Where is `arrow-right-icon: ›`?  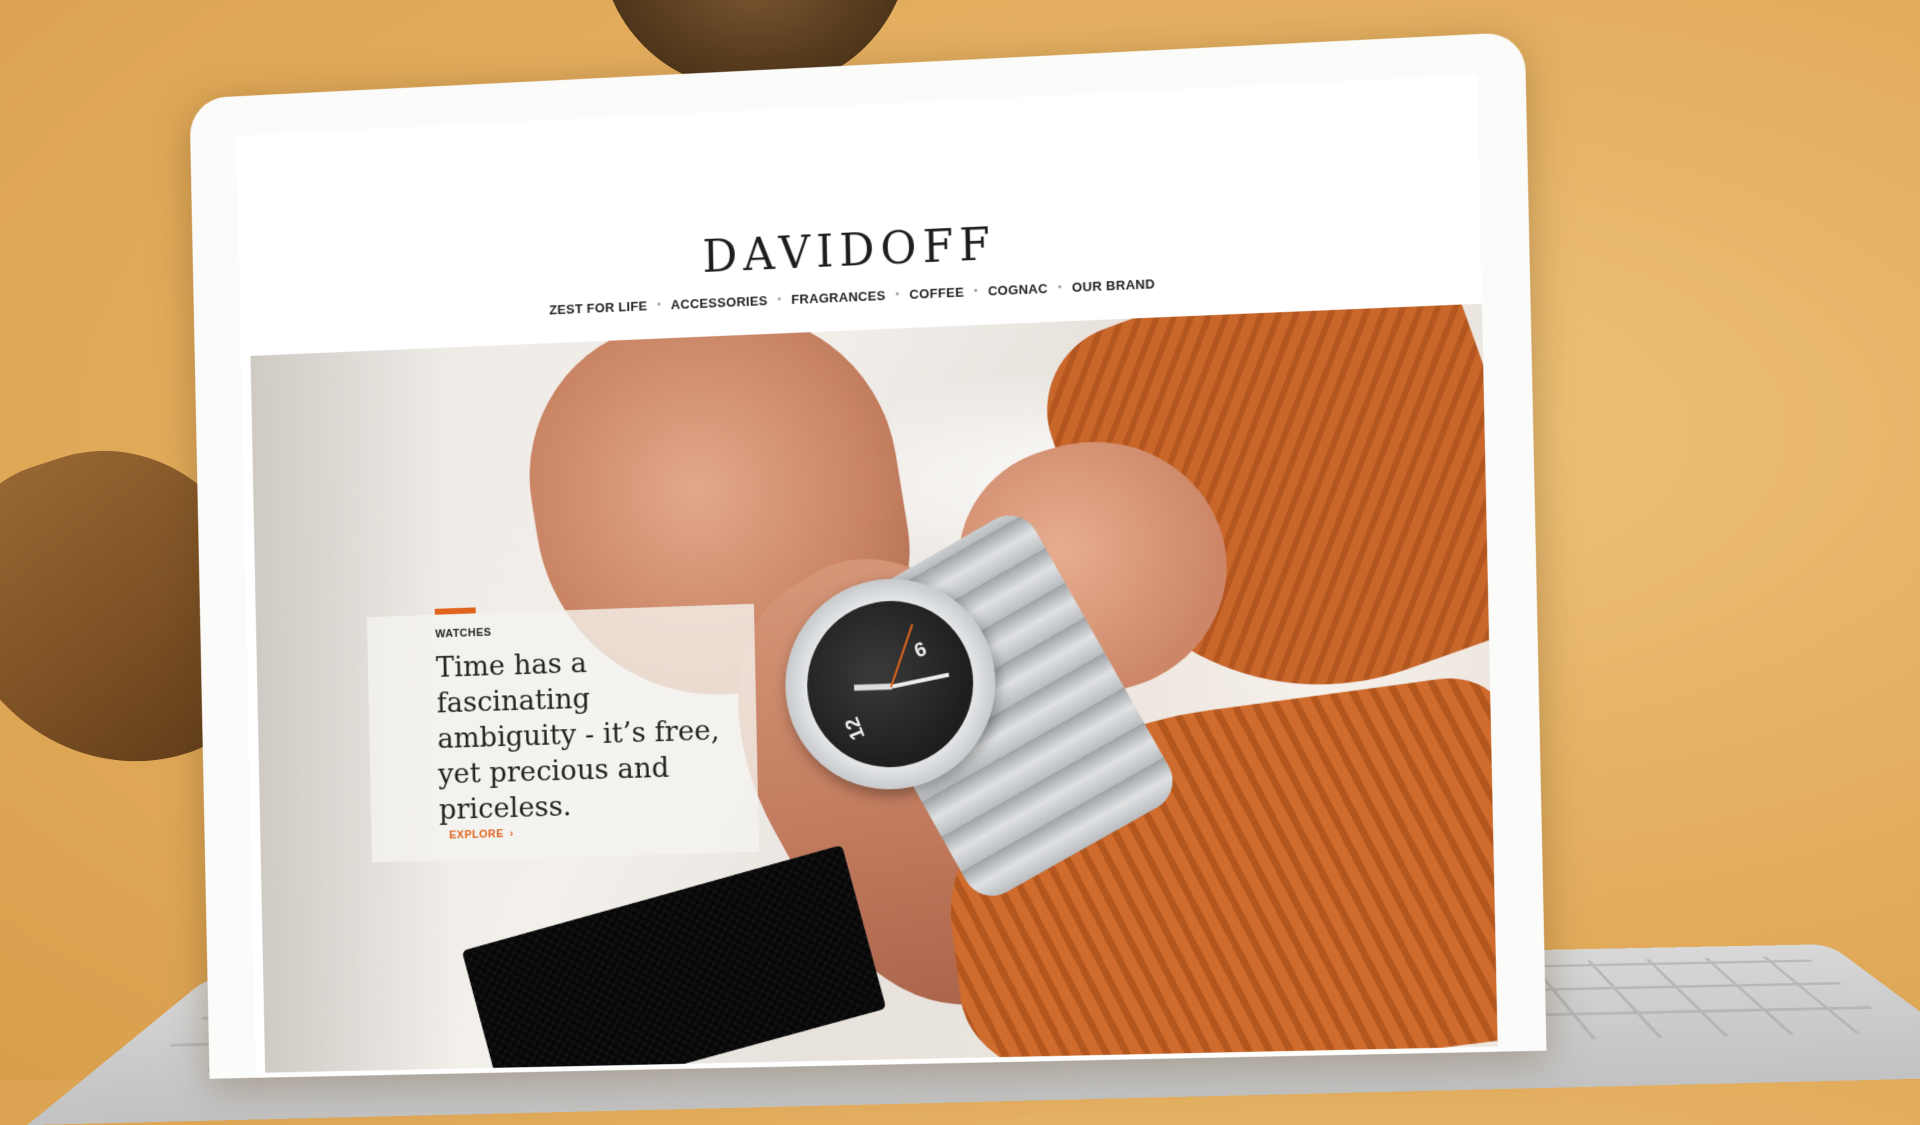
arrow-right-icon: › is located at coordinates (511, 833).